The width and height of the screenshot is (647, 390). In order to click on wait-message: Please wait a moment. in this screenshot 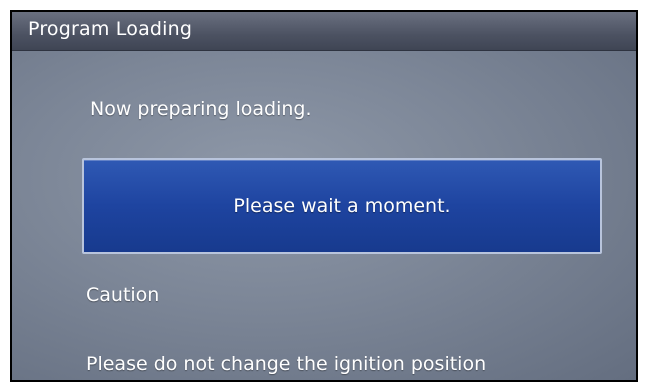, I will do `click(342, 206)`.